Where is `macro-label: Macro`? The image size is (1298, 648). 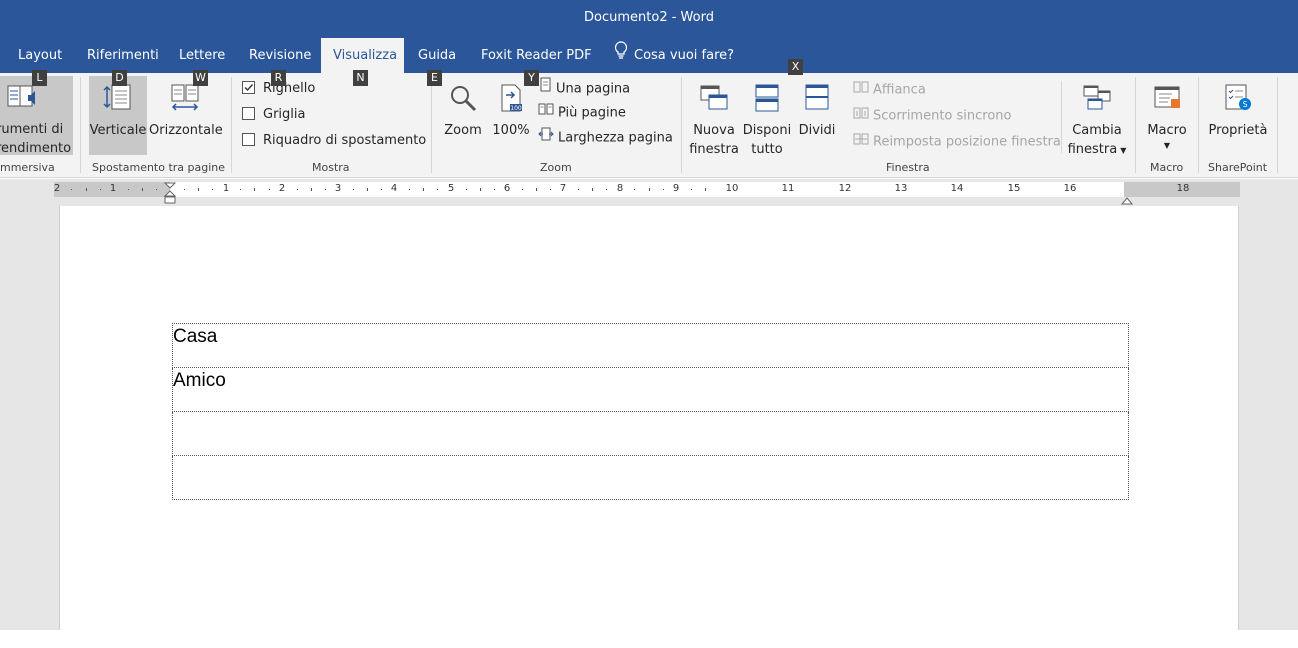 macro-label: Macro is located at coordinates (1167, 130).